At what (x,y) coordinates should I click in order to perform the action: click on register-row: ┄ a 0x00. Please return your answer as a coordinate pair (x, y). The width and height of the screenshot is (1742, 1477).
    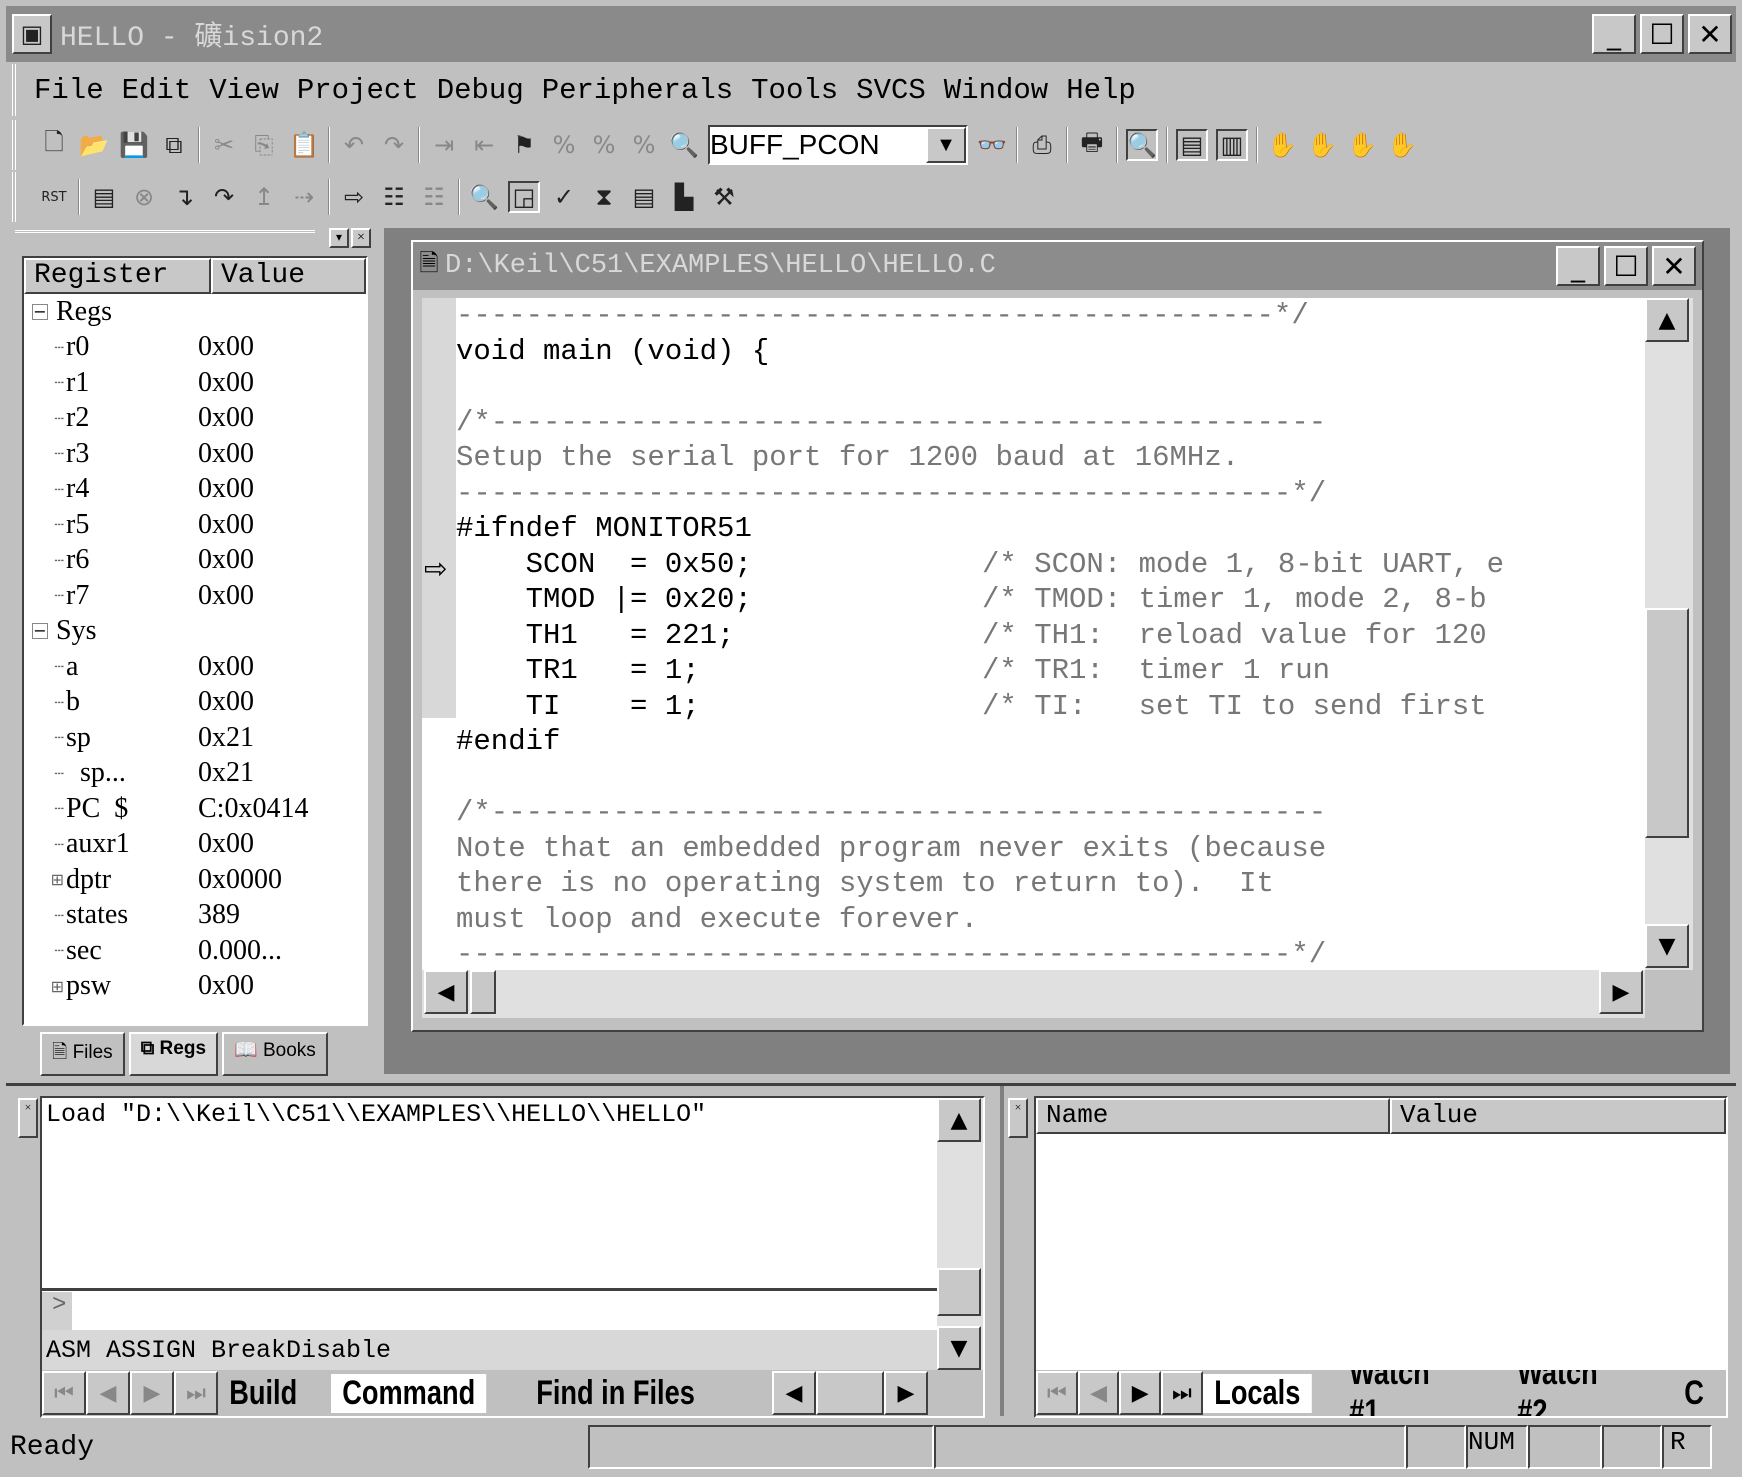
    Looking at the image, I should click on (195, 667).